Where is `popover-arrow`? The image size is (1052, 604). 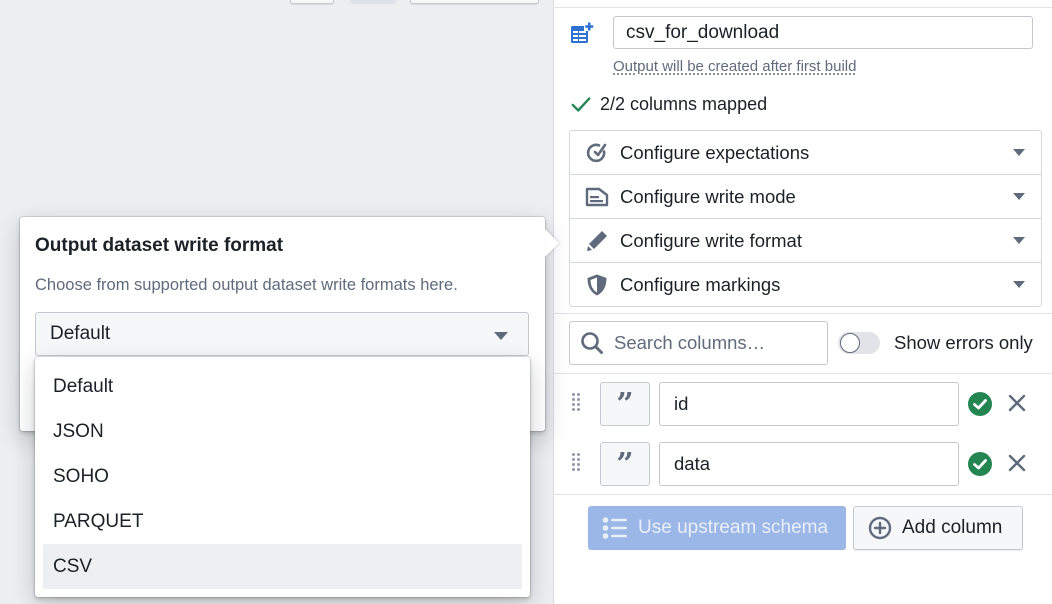 popover-arrow is located at coordinates (552, 243).